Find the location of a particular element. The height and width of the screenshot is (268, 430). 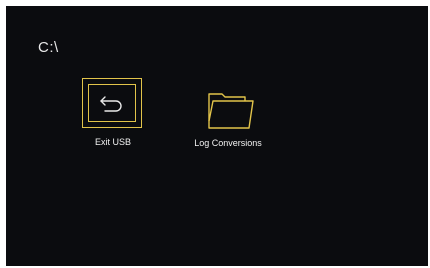

exit-icon-box is located at coordinates (112, 103).